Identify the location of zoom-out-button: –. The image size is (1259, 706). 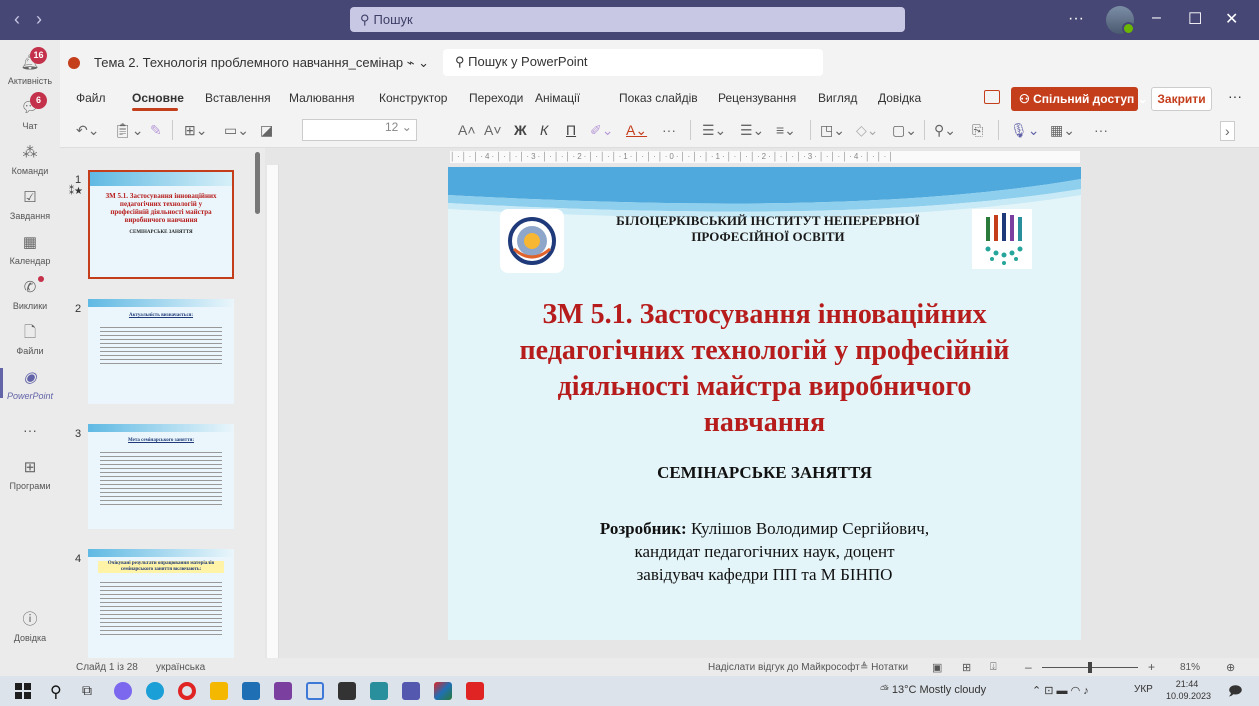
(1028, 667).